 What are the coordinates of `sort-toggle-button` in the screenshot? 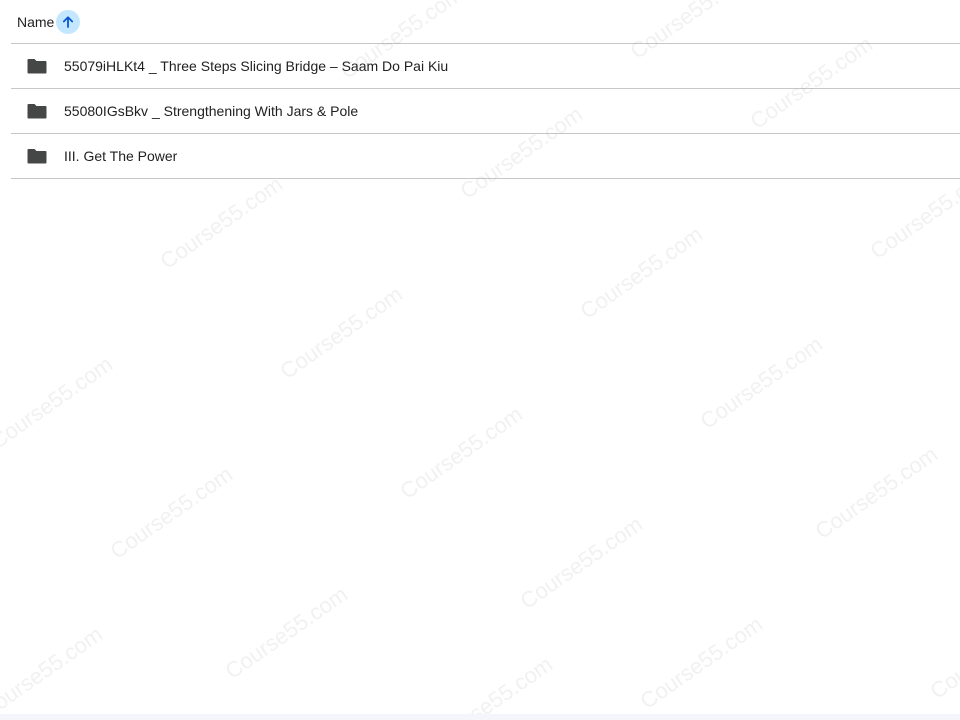 It's located at (68, 21).